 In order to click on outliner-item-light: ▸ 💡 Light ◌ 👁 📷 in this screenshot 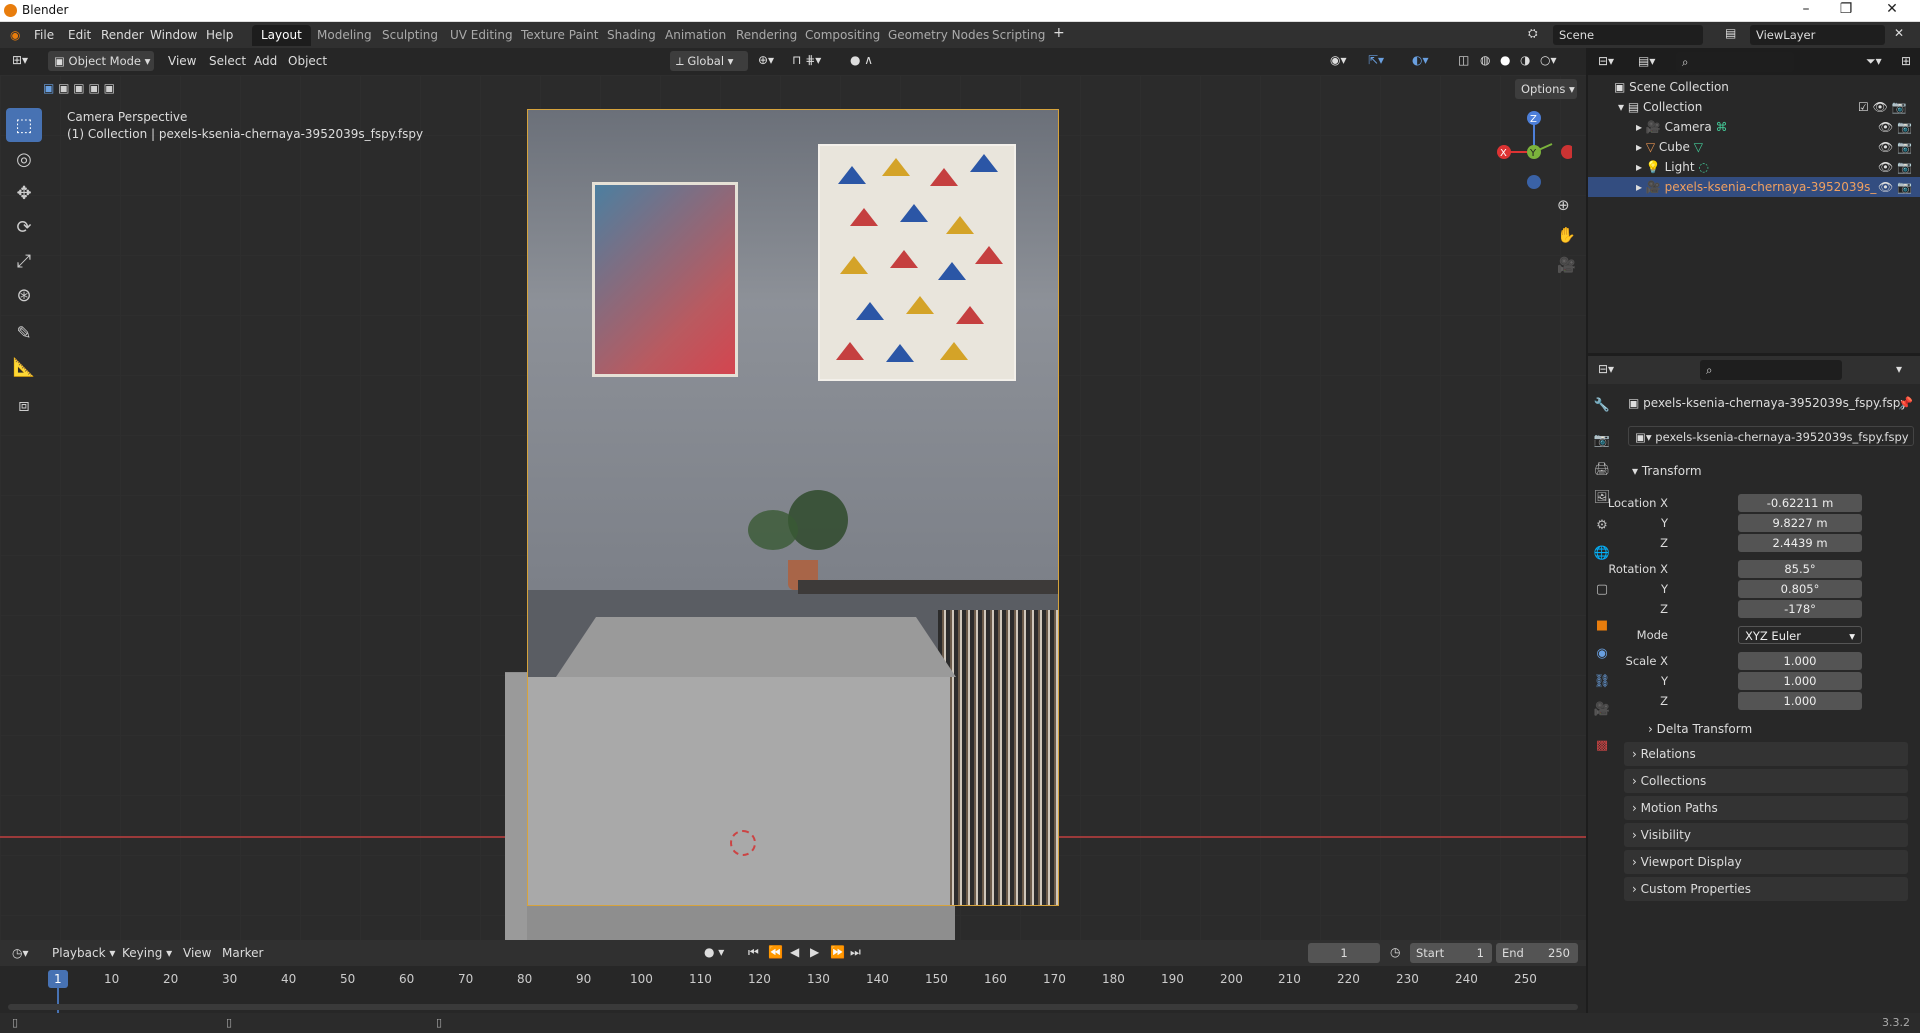, I will do `click(1754, 167)`.